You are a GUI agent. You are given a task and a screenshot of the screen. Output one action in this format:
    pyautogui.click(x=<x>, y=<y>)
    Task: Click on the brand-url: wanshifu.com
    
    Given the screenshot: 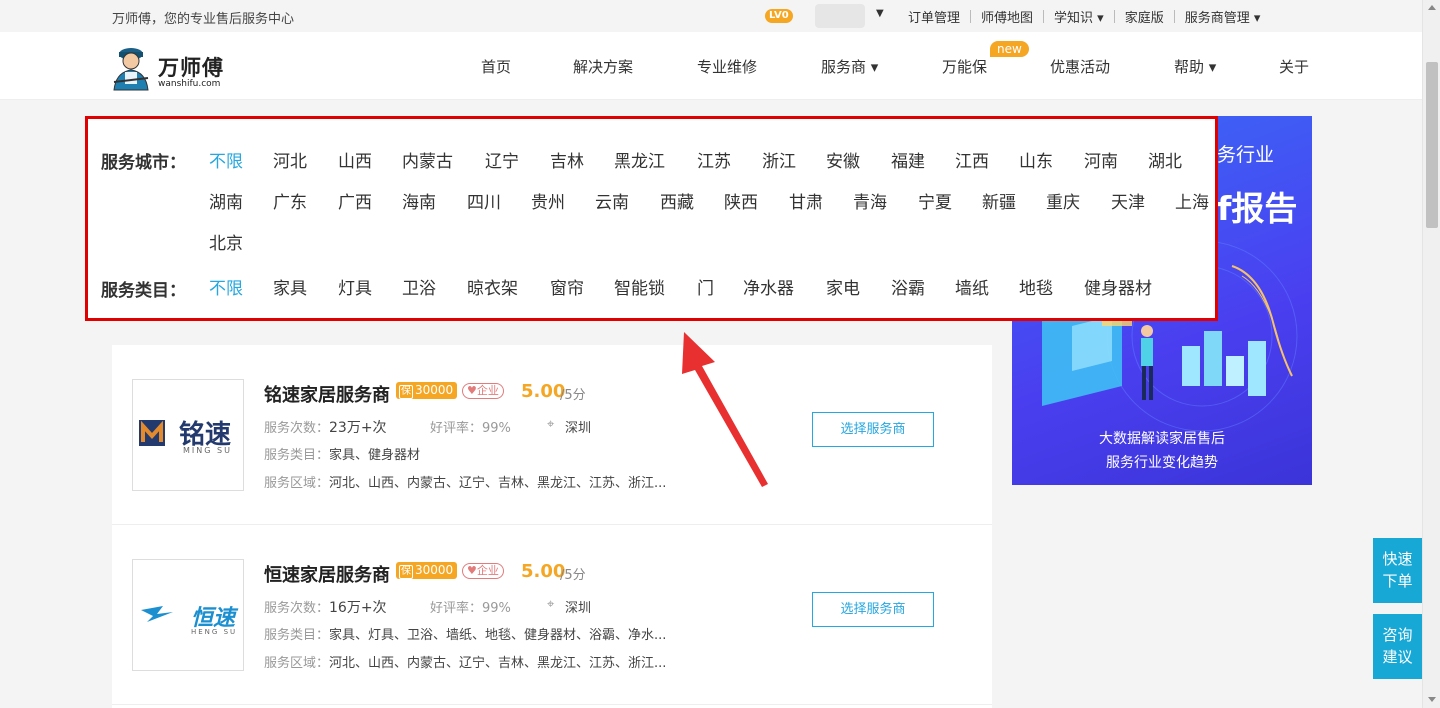 What is the action you would take?
    pyautogui.click(x=189, y=84)
    